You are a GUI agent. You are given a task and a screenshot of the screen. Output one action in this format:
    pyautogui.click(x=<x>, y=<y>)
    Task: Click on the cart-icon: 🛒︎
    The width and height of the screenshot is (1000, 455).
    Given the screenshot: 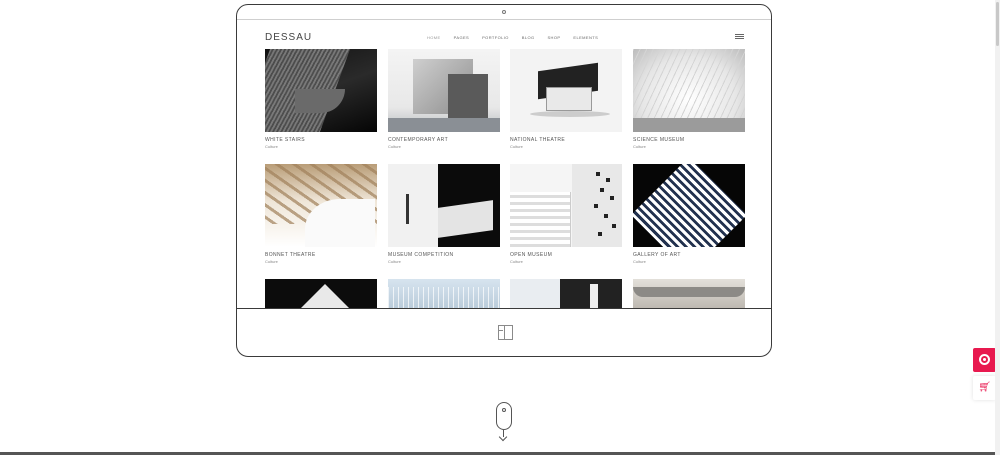 What is the action you would take?
    pyautogui.click(x=984, y=387)
    